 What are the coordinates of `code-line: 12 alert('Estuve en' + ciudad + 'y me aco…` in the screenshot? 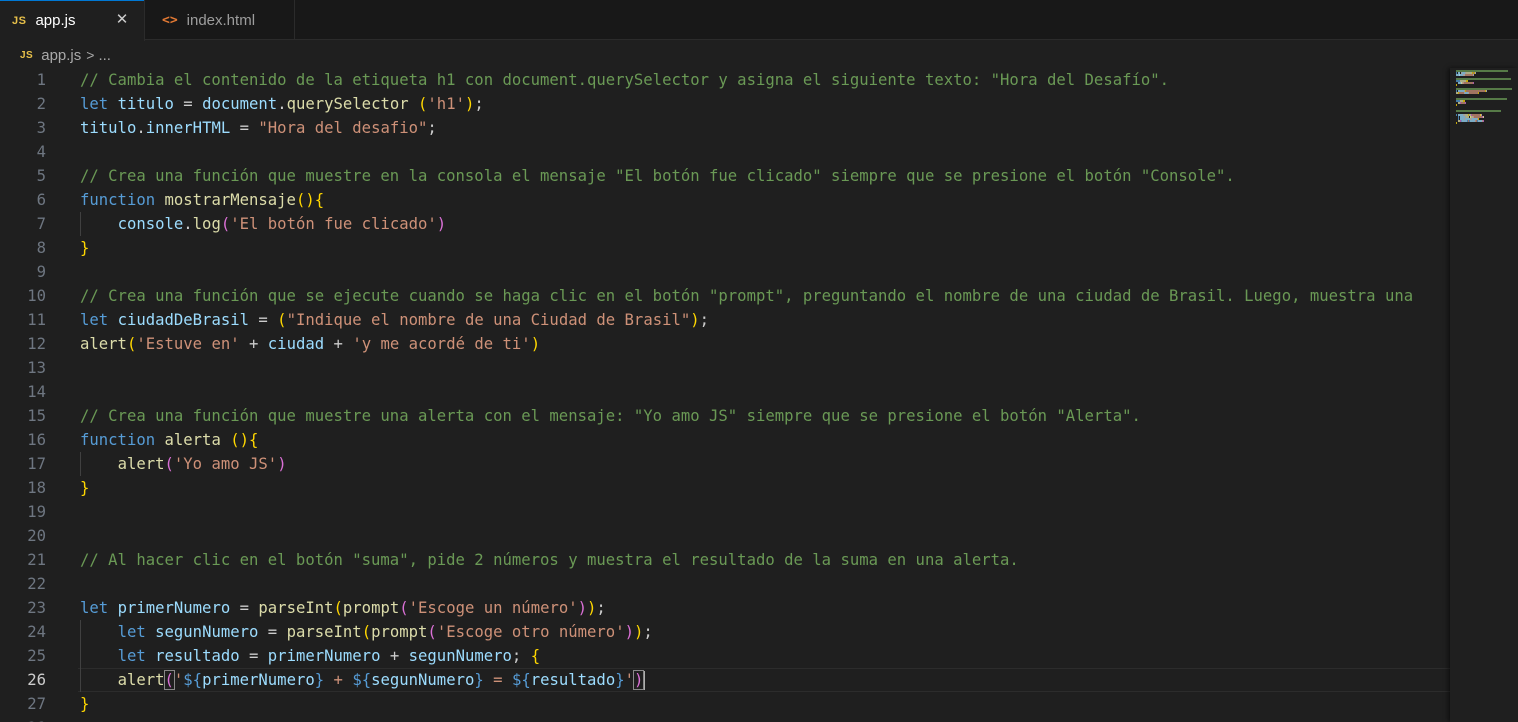 It's located at (725, 344).